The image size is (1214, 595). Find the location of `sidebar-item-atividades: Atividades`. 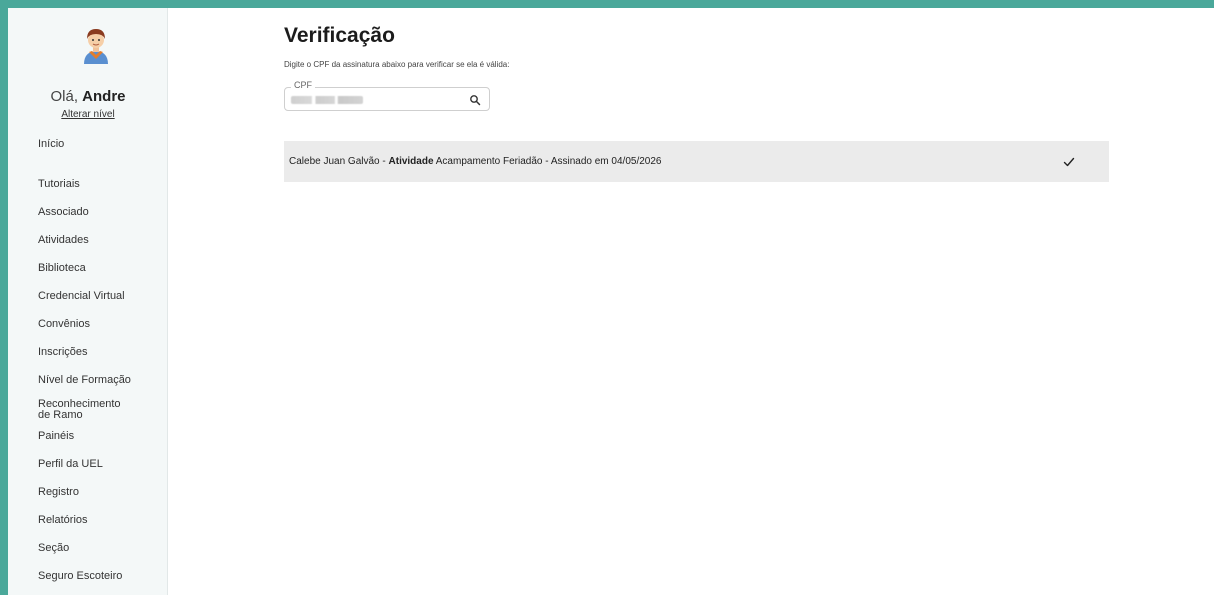

sidebar-item-atividades: Atividades is located at coordinates (63, 240).